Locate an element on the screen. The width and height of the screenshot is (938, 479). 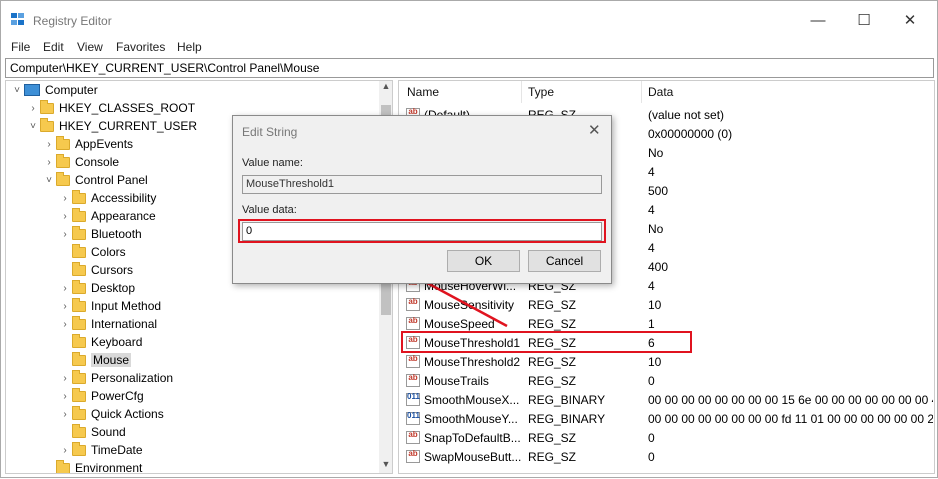
highlight-box-input is located at coordinates (422, 231).